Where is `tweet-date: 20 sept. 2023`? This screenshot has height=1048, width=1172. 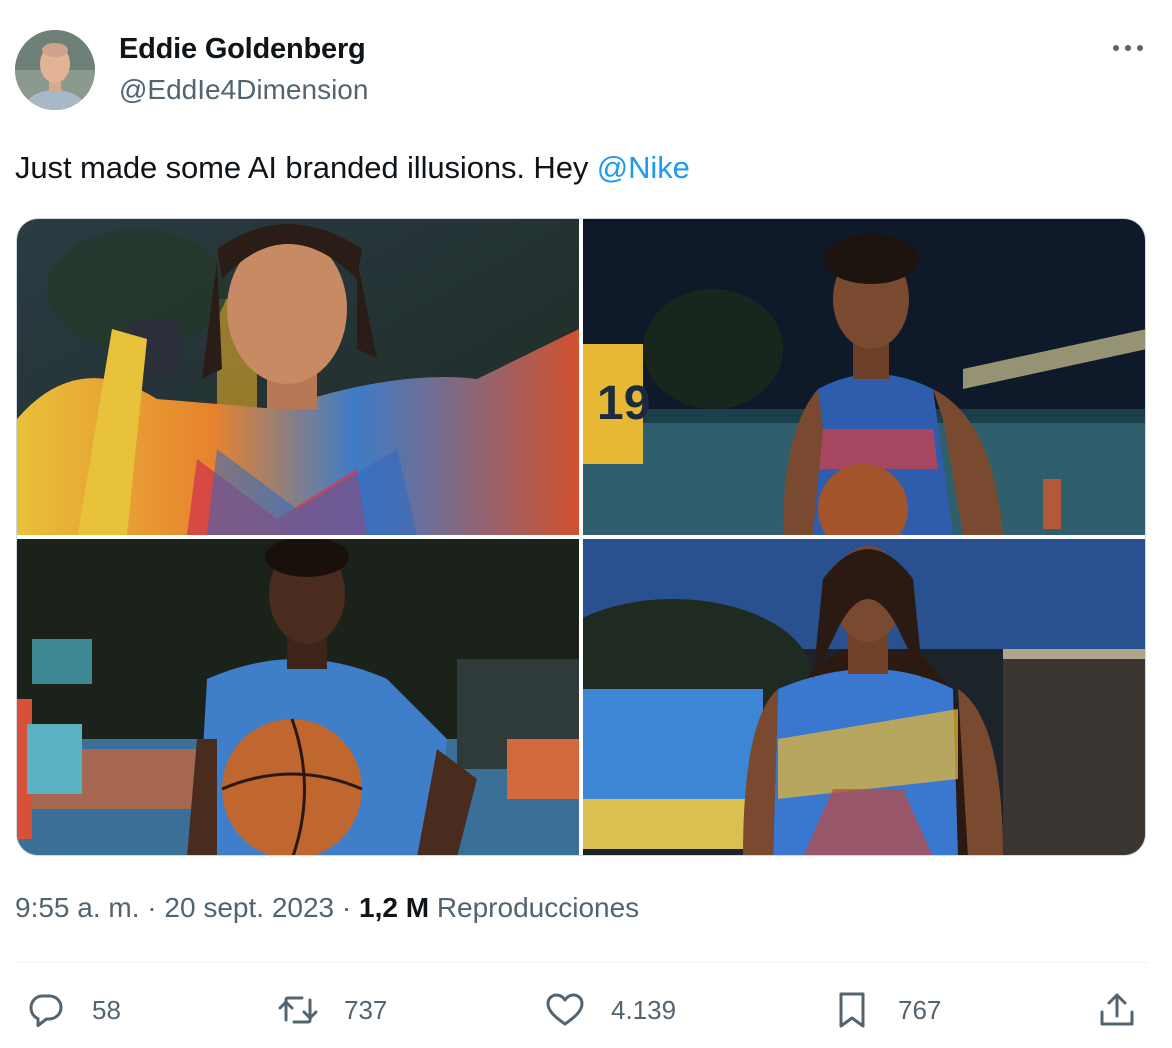 tweet-date: 20 sept. 2023 is located at coordinates (249, 907).